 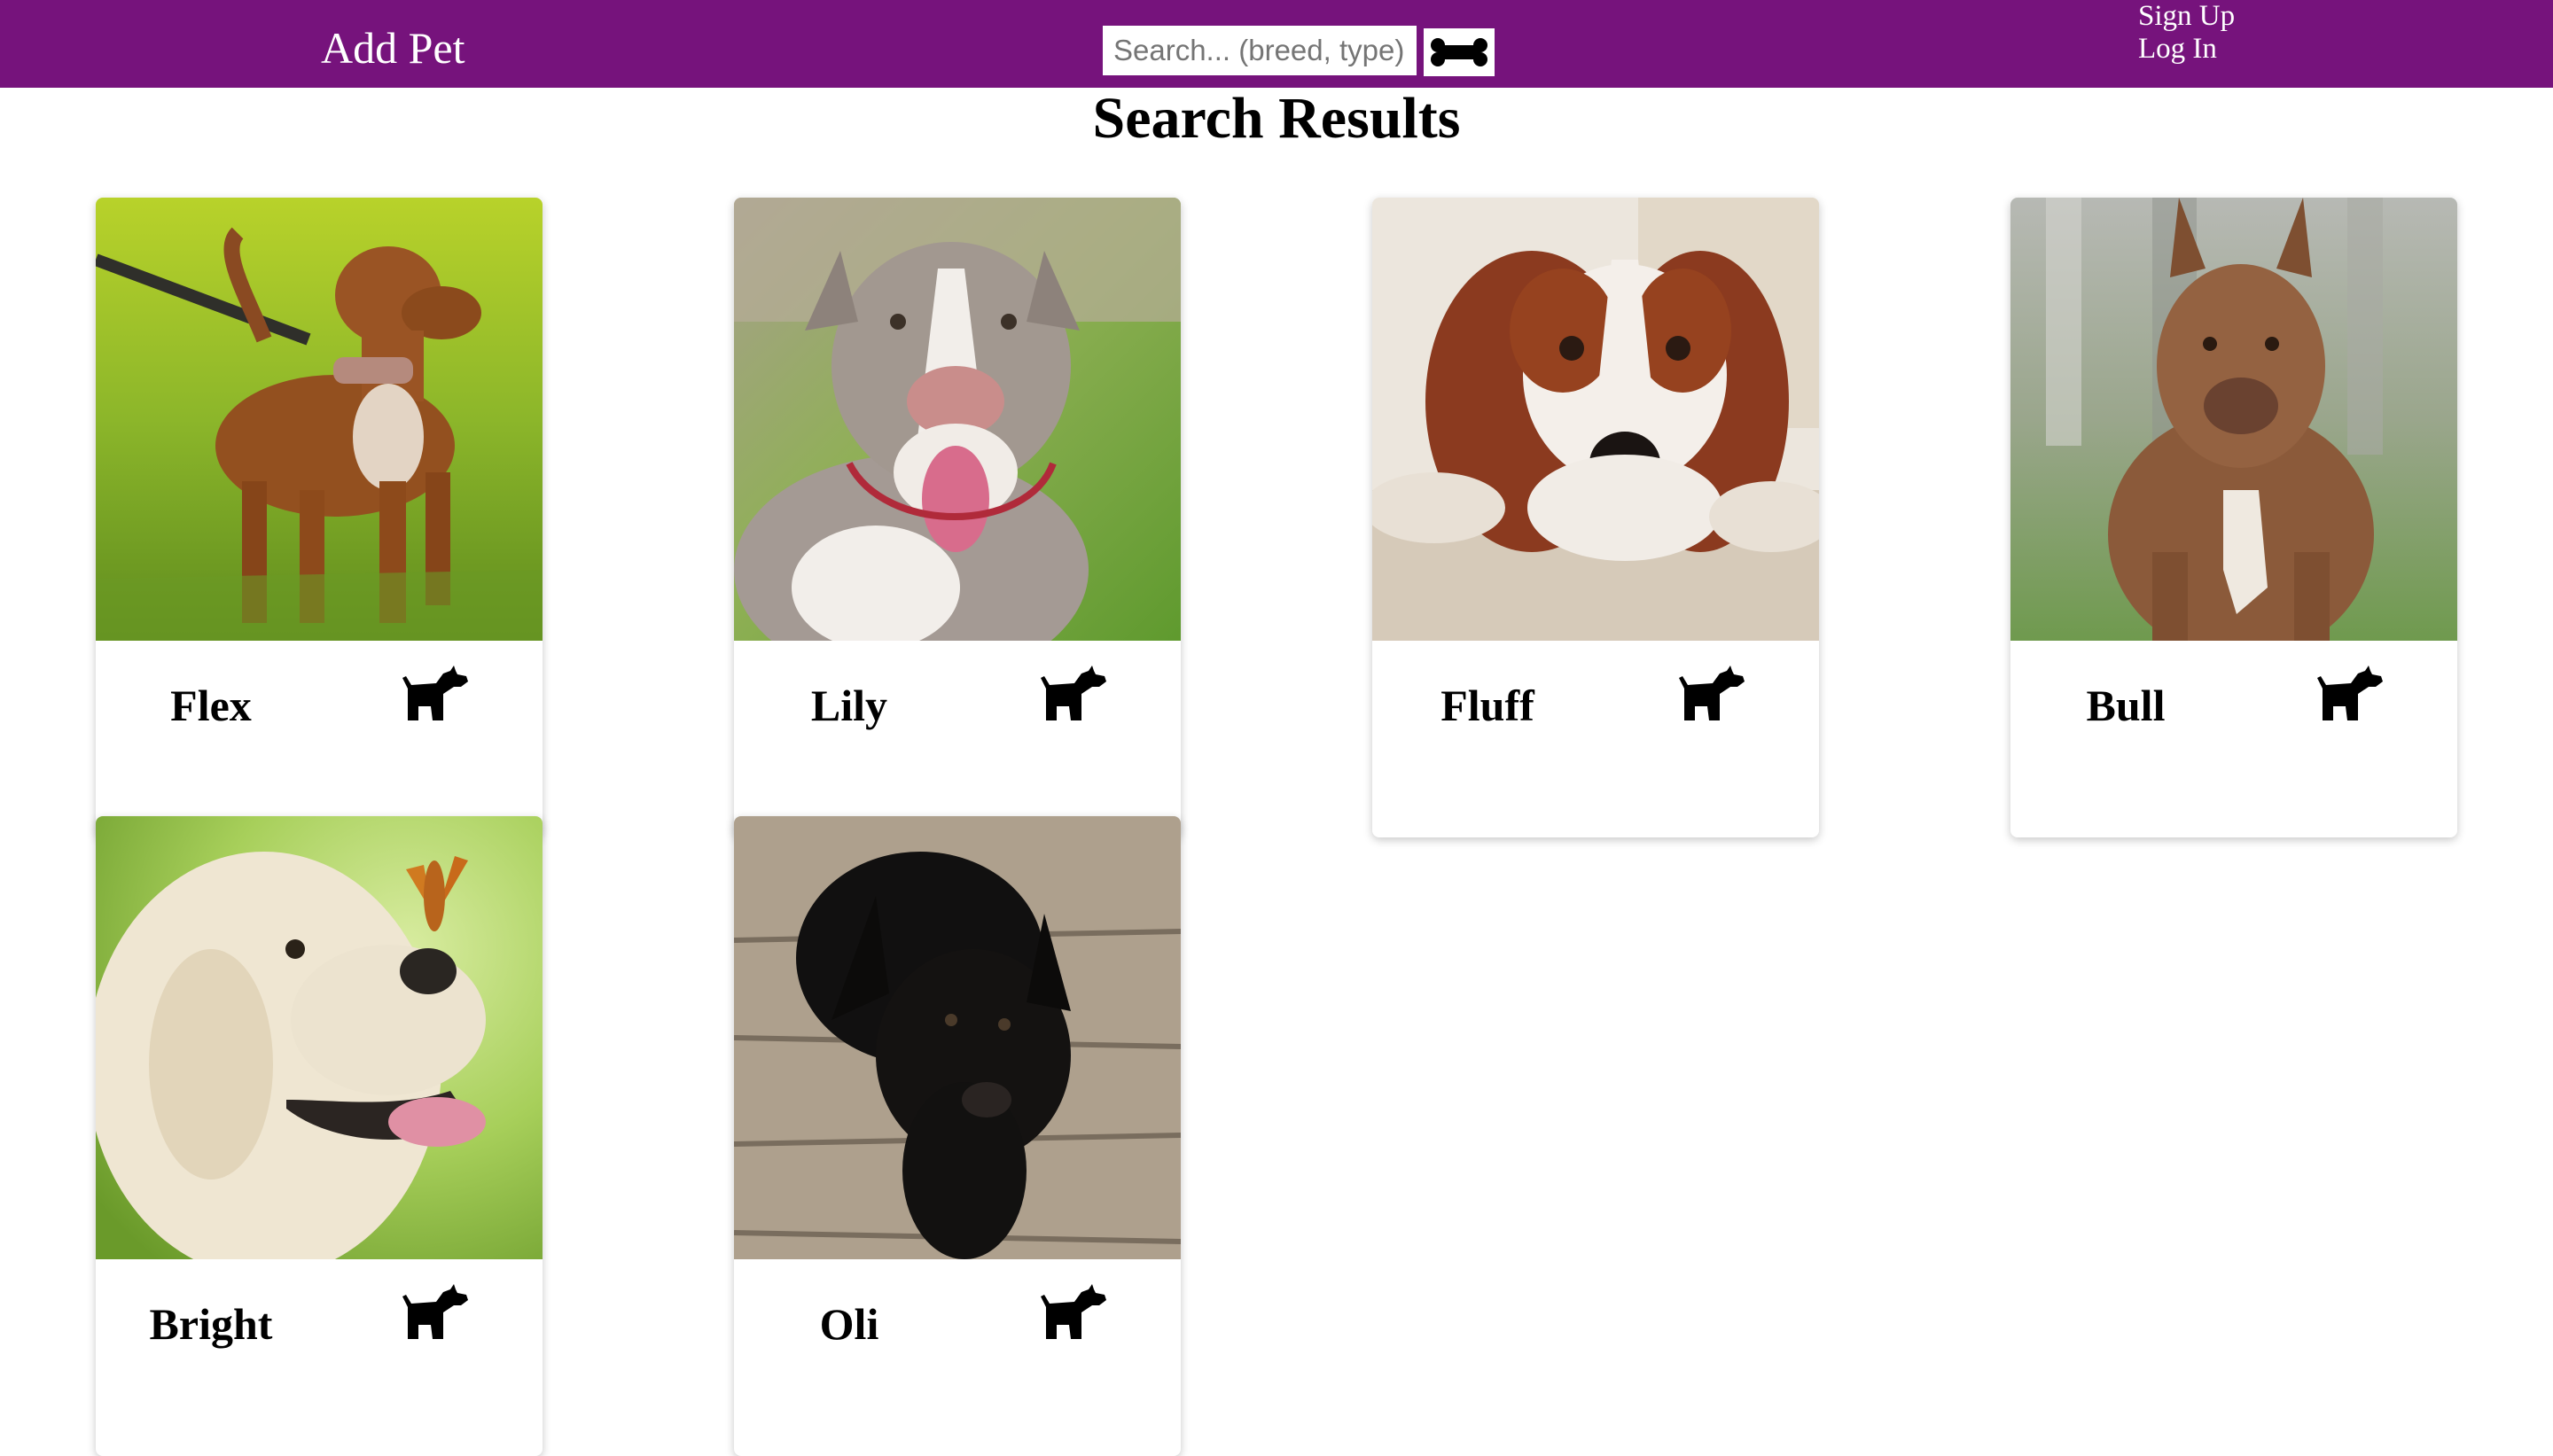 I want to click on pet-card: Oli, so click(x=957, y=1136).